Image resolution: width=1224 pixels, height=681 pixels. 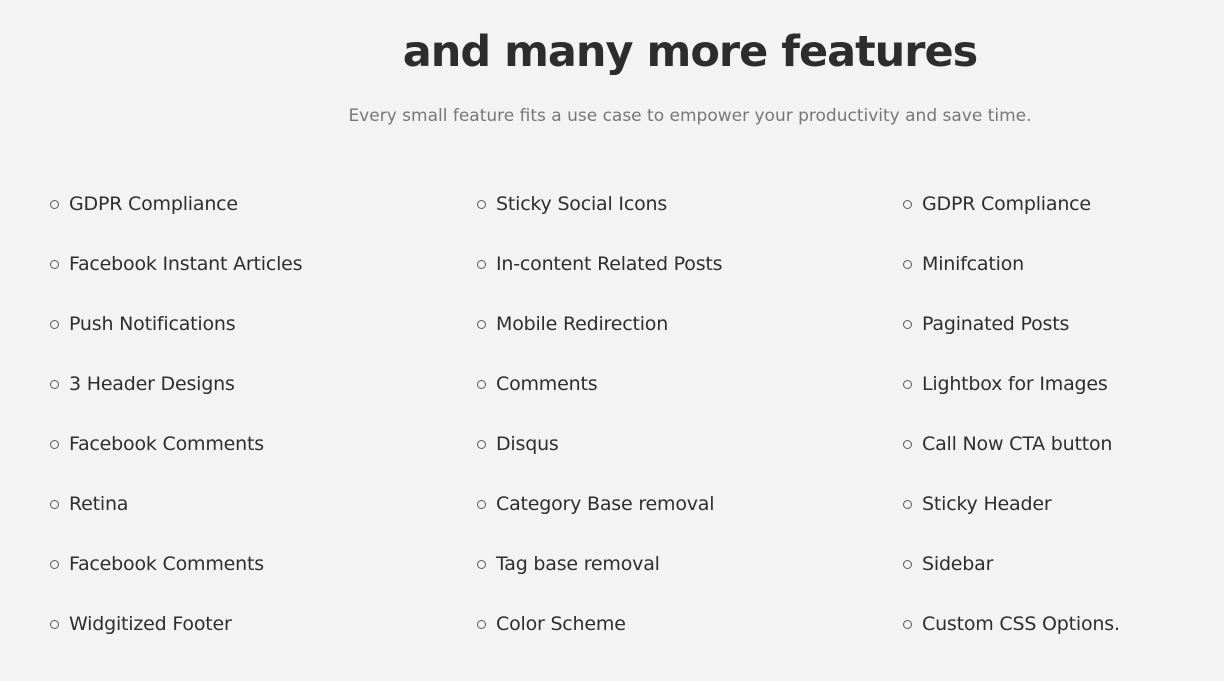 What do you see at coordinates (561, 624) in the screenshot?
I see `feature-label: Color Scheme` at bounding box center [561, 624].